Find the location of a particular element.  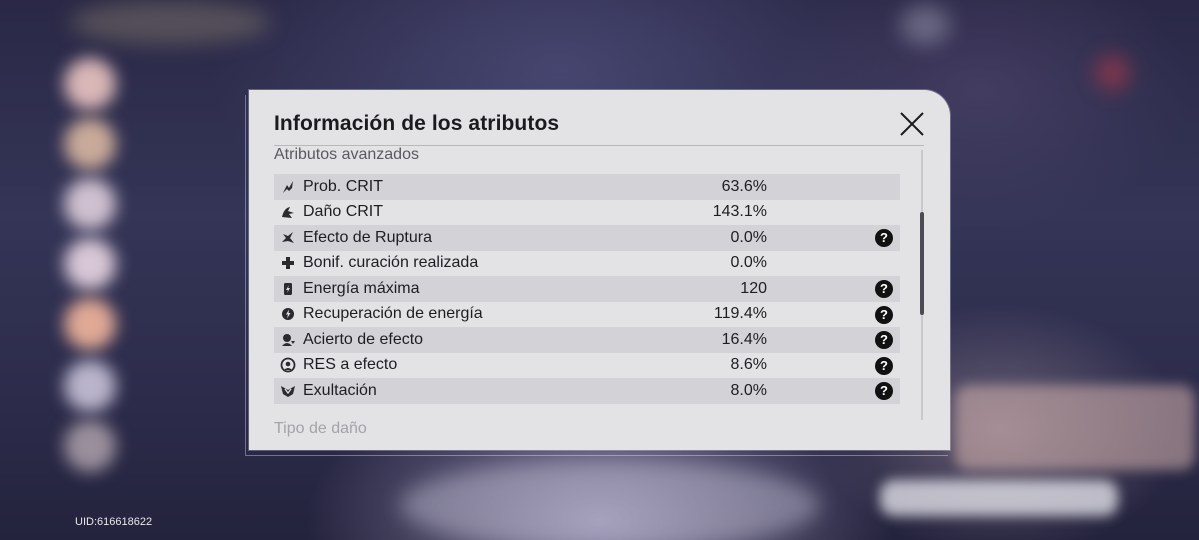

background-blur-top-right is located at coordinates (925, 25).